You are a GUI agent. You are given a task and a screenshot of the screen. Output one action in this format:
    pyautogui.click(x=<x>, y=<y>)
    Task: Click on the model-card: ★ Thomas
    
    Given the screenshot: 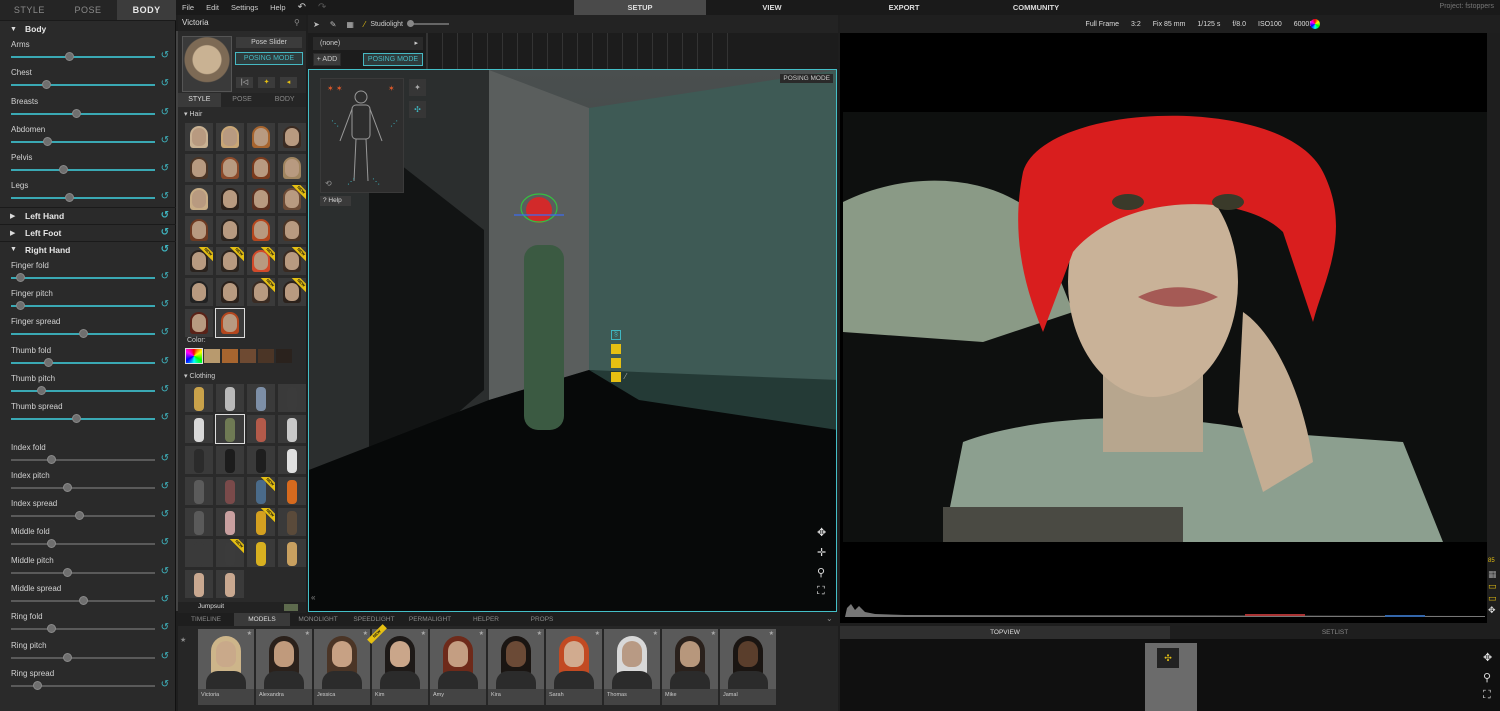 What is the action you would take?
    pyautogui.click(x=632, y=667)
    